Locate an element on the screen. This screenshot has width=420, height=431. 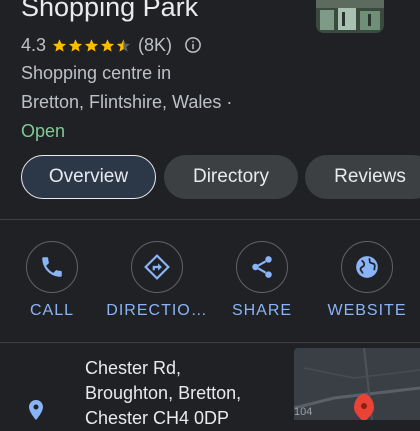
map-image is located at coordinates (357, 384).